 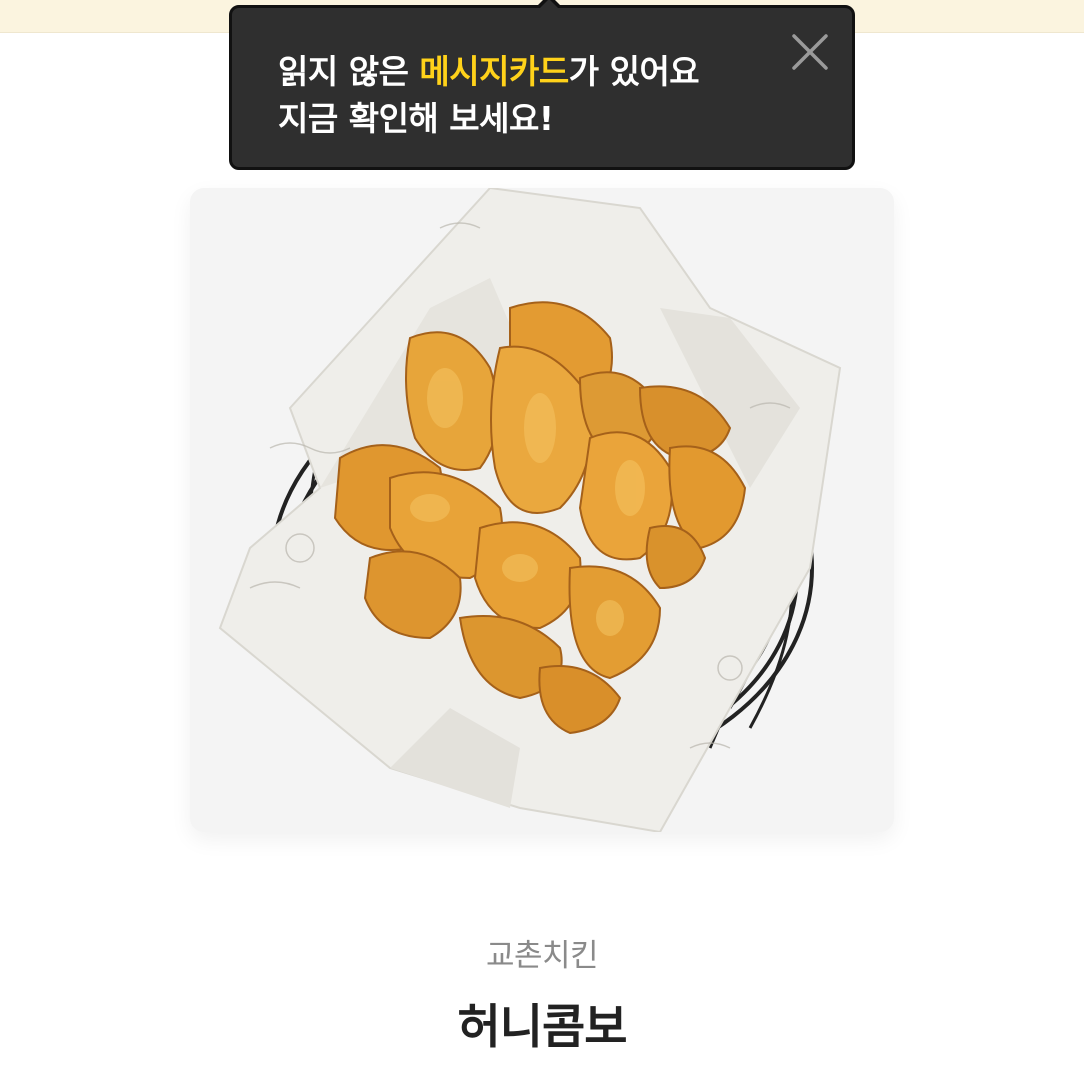 What do you see at coordinates (542, 1027) in the screenshot?
I see `product-name: 허니콤보` at bounding box center [542, 1027].